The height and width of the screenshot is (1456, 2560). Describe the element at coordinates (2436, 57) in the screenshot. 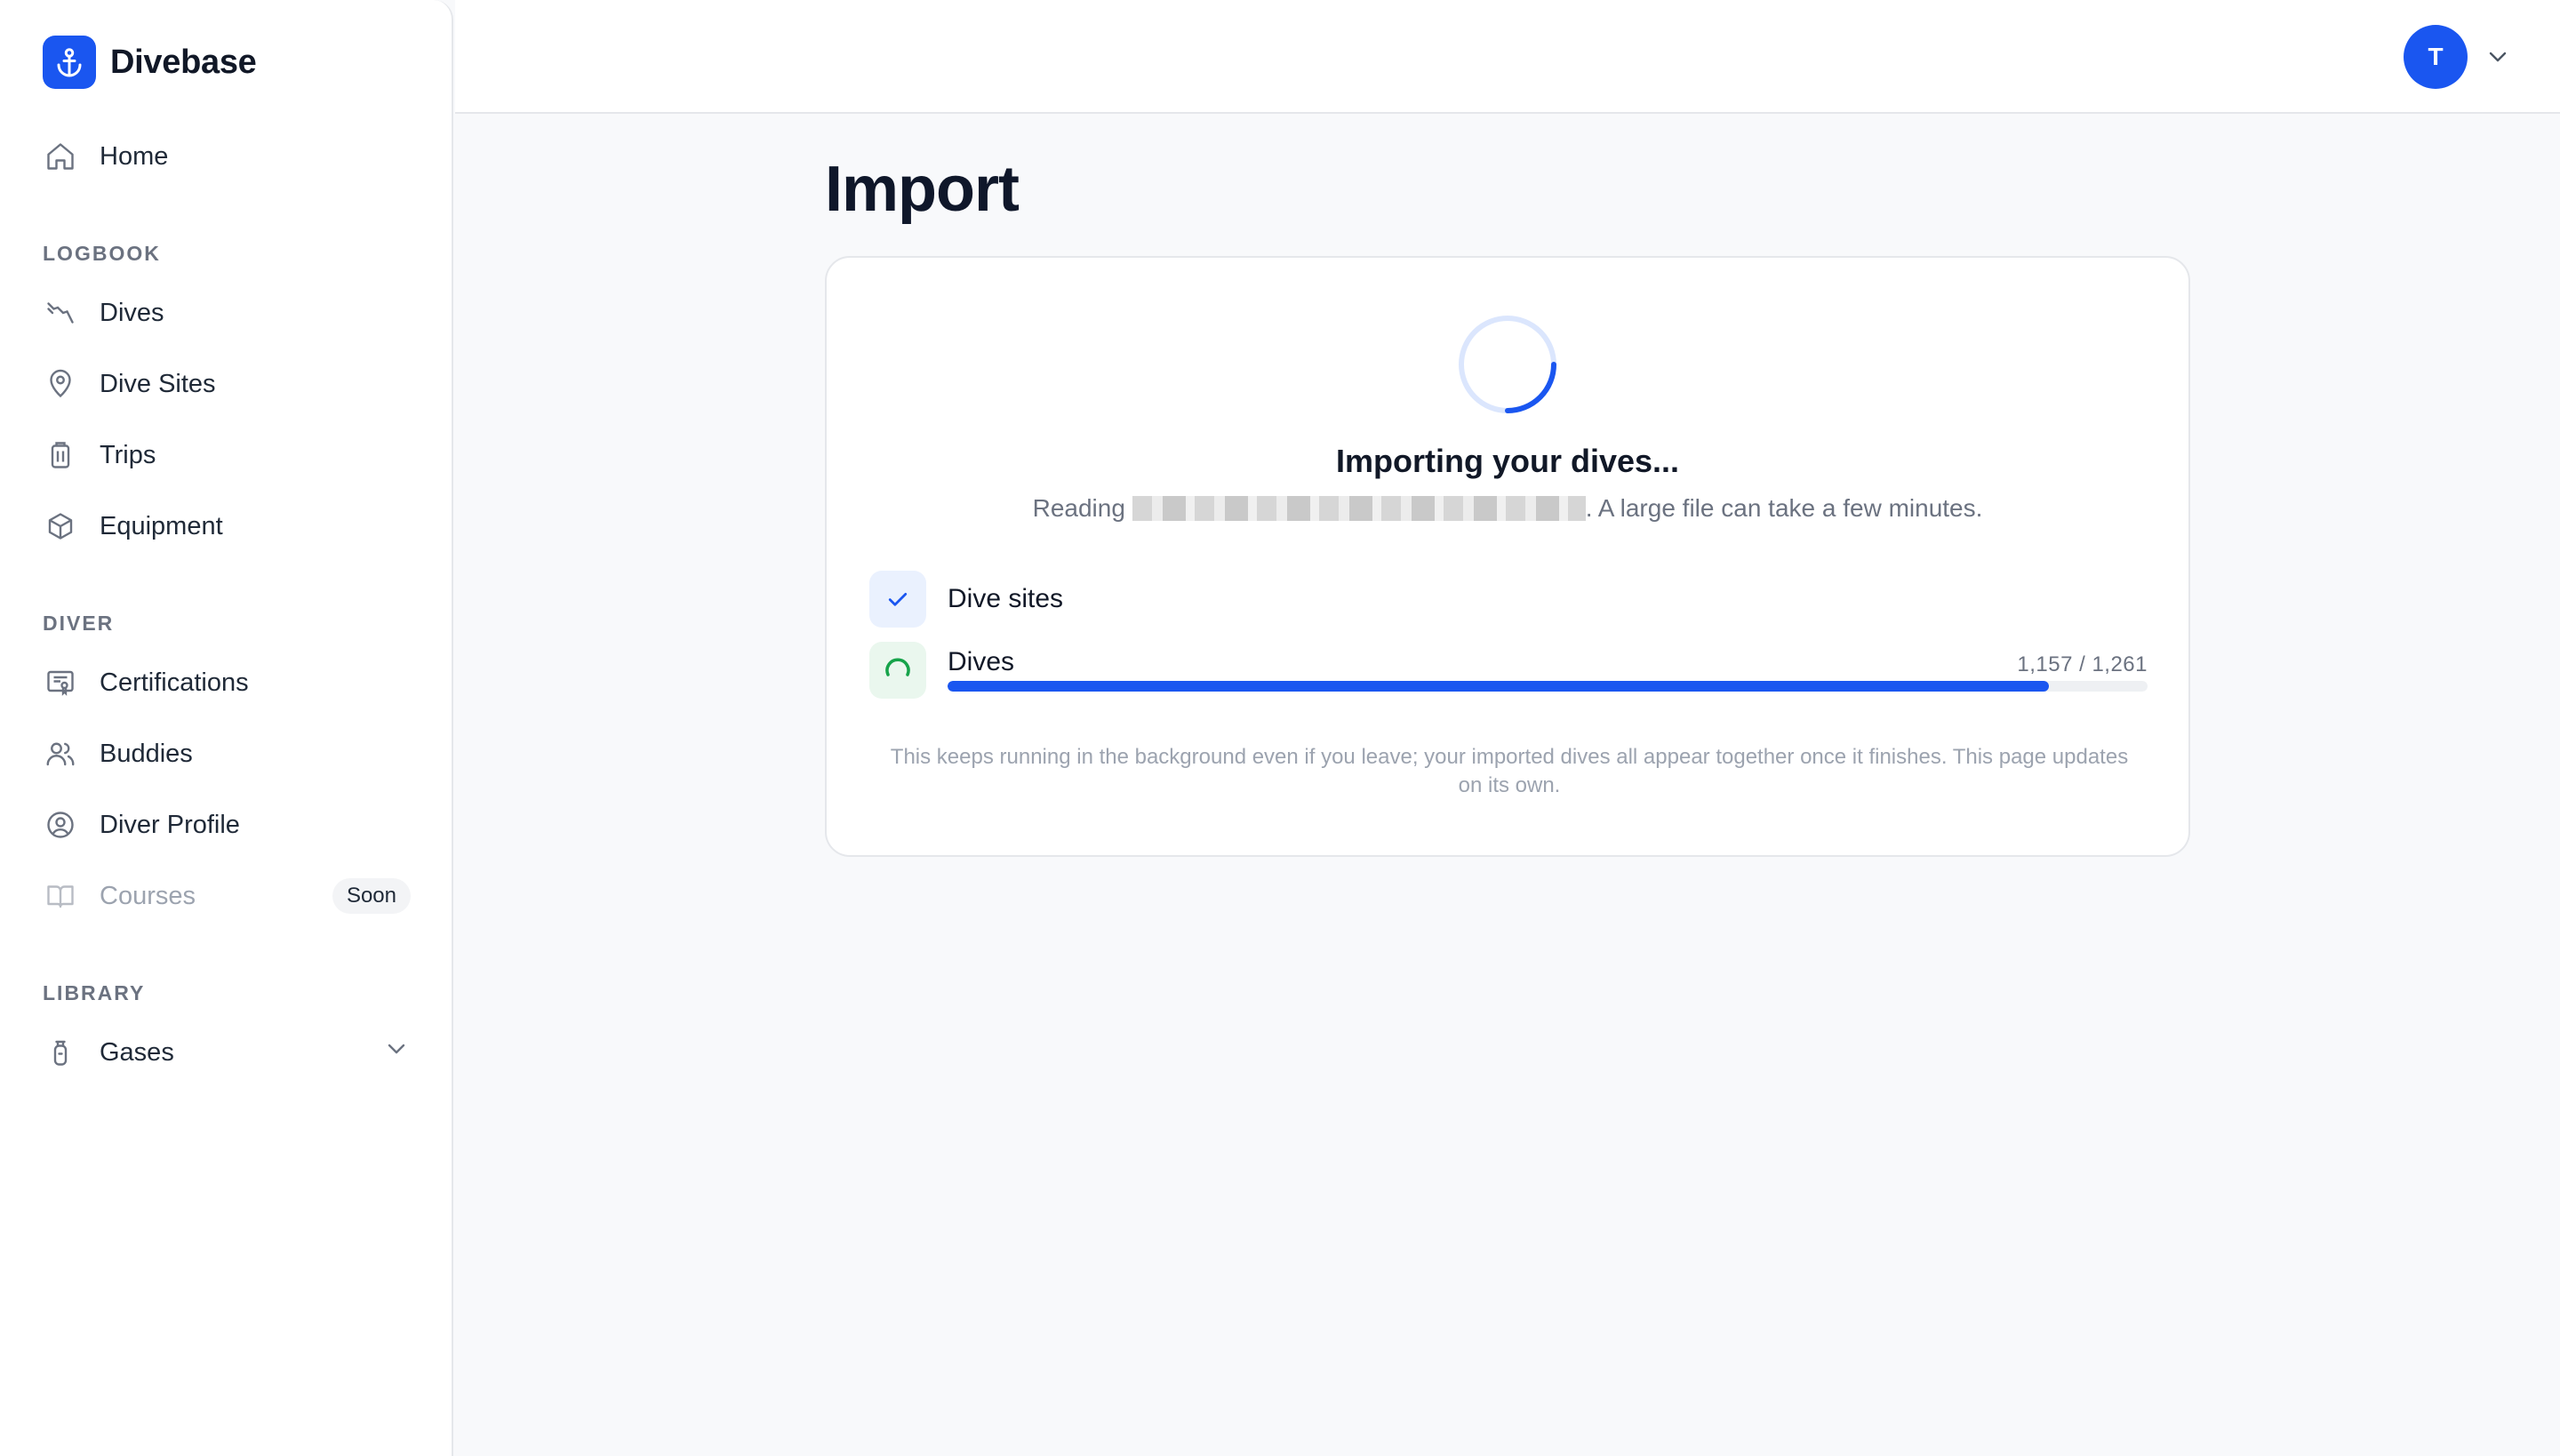

I see `avatar: T` at that location.